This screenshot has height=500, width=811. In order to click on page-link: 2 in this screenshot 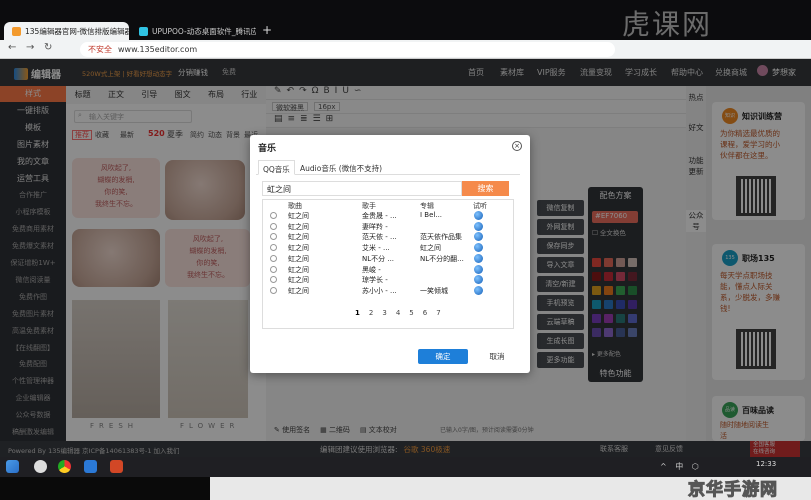, I will do `click(371, 313)`.